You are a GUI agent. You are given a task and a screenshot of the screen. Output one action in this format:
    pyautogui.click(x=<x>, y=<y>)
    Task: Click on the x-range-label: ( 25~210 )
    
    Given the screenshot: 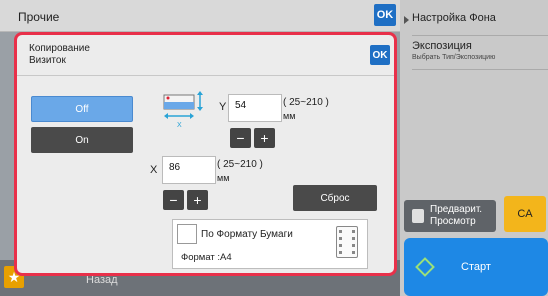 What is the action you would take?
    pyautogui.click(x=240, y=164)
    